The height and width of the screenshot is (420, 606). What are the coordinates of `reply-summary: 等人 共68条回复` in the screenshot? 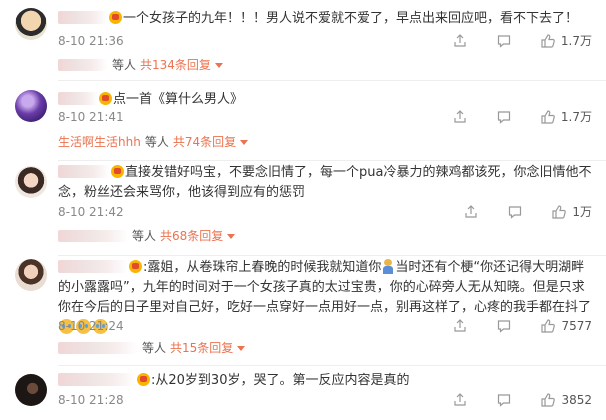 It's located at (325, 236).